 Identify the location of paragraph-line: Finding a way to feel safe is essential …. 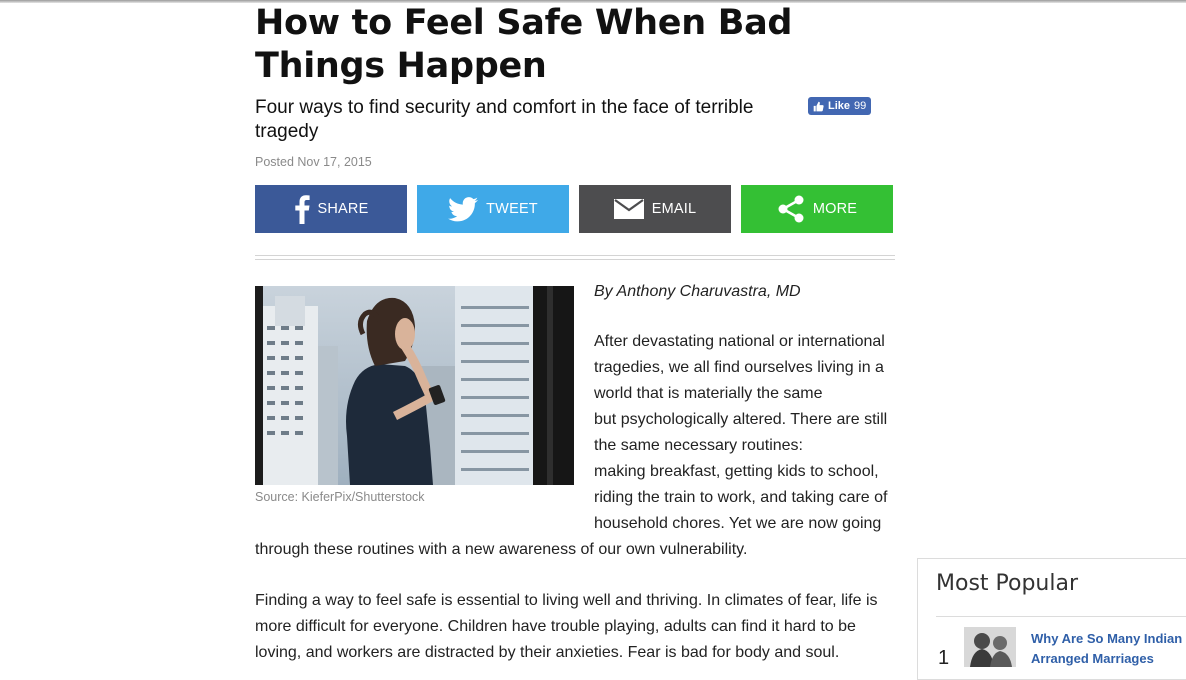
(566, 600).